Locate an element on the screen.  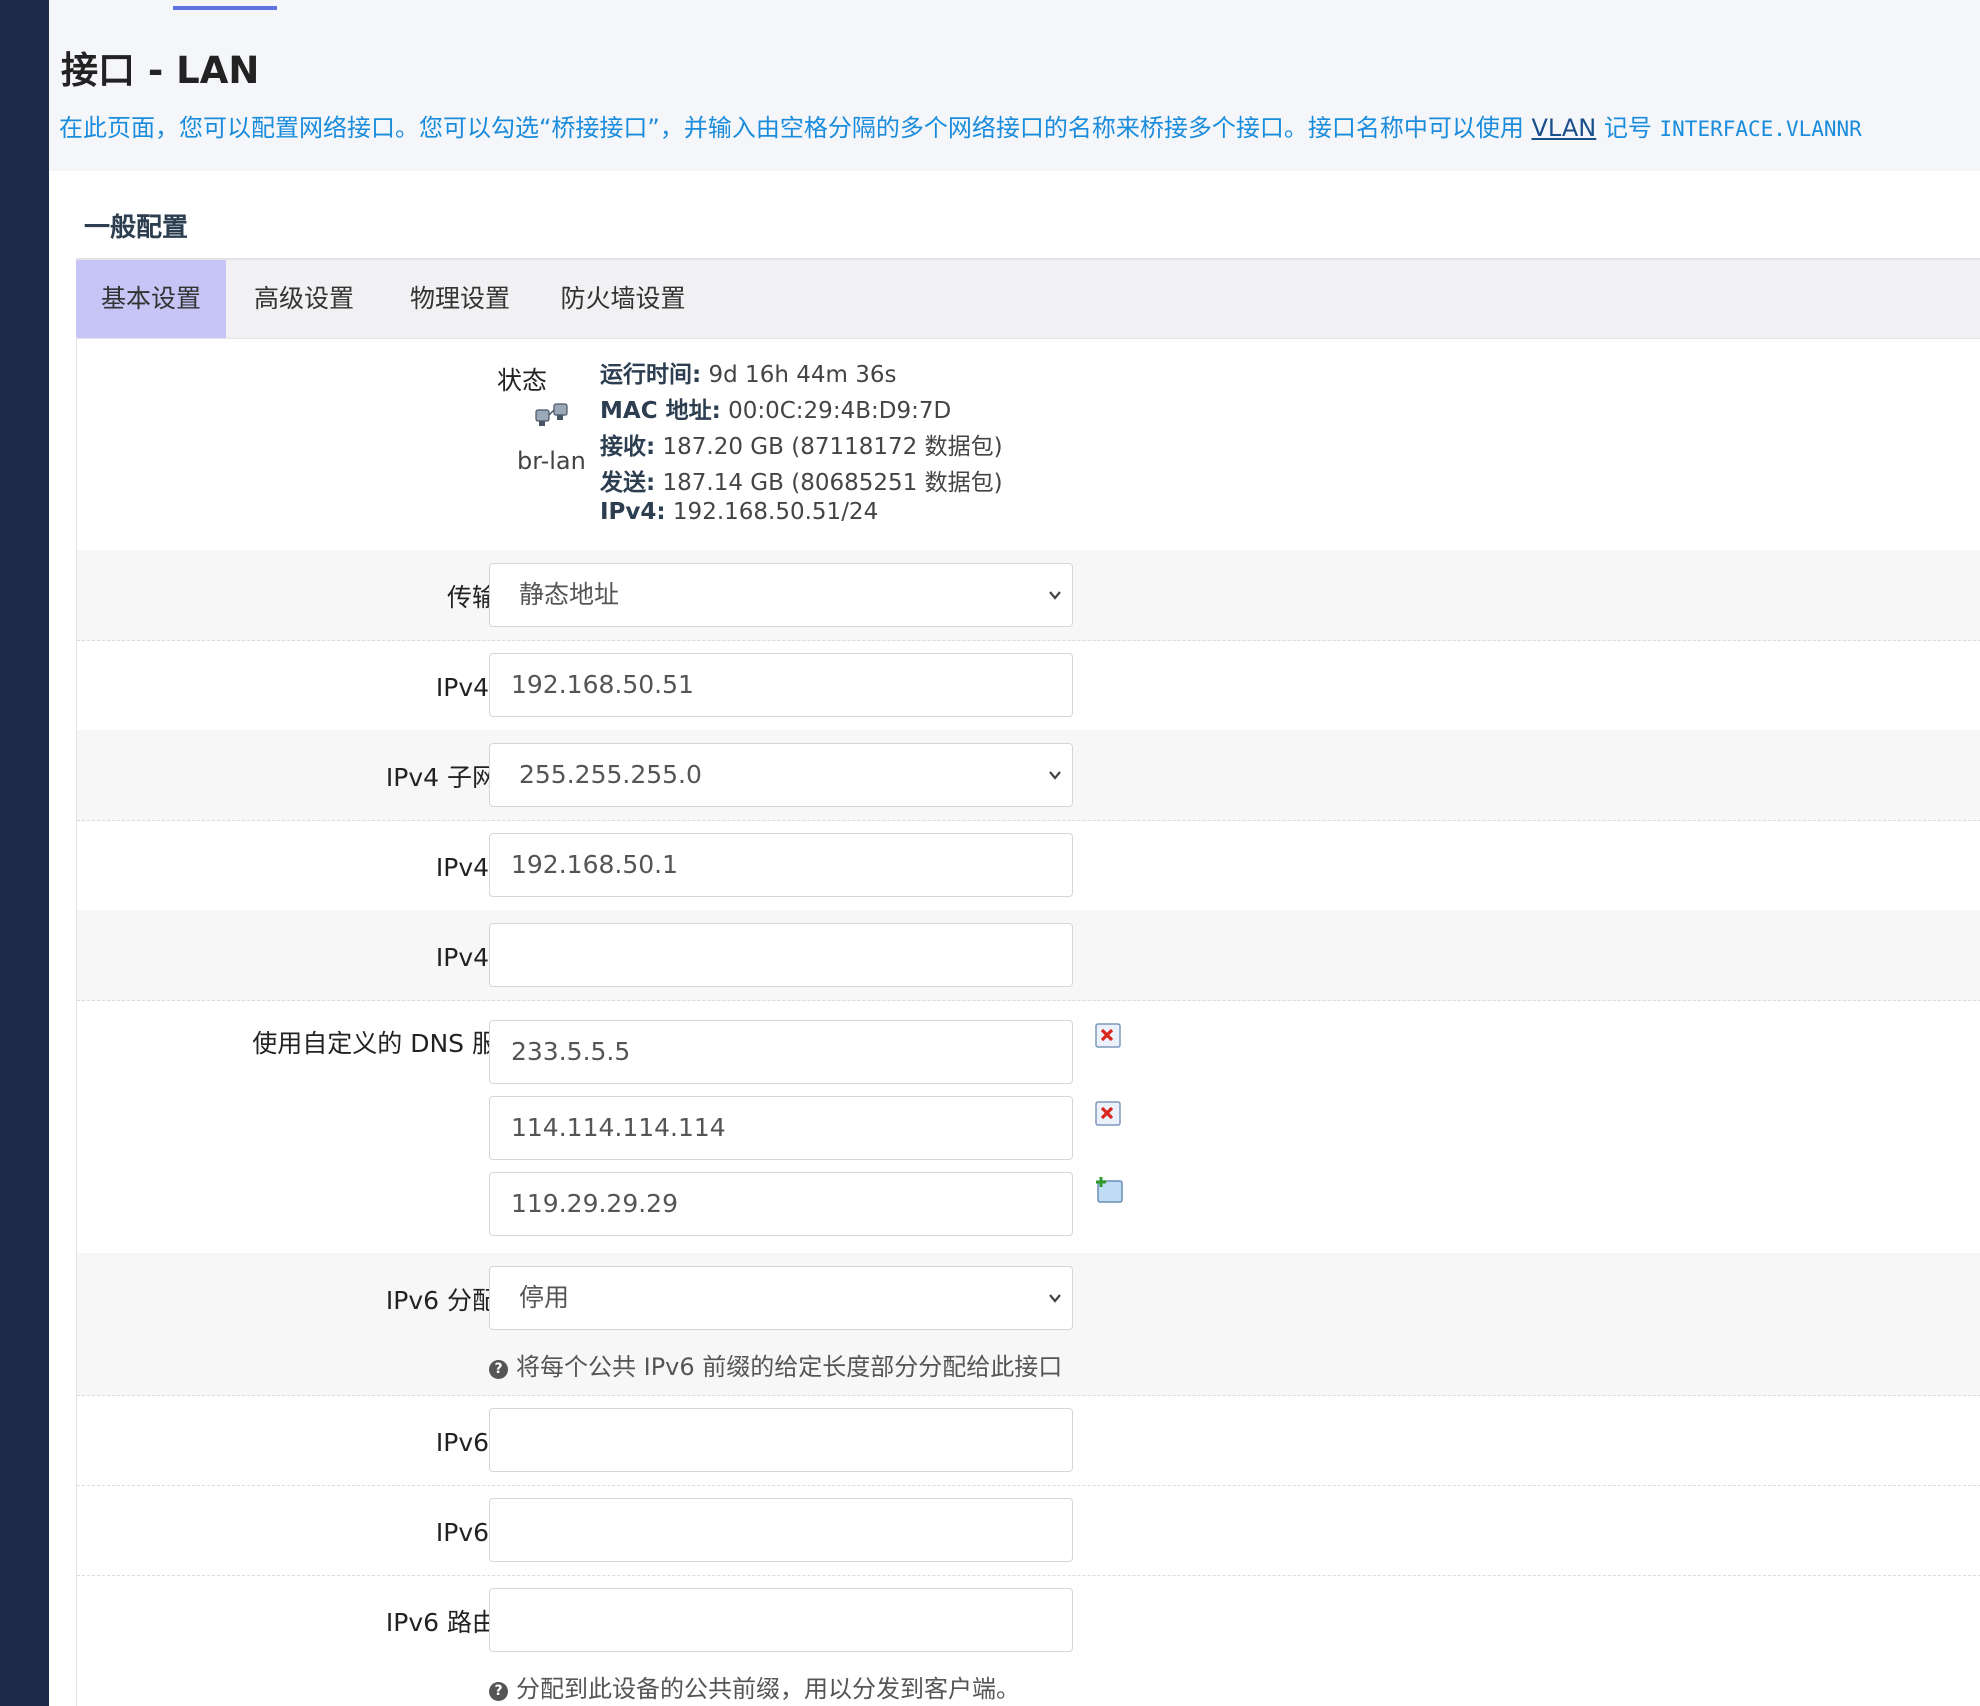
dns-server-input-2: 114.114.114.114 is located at coordinates (781, 1128).